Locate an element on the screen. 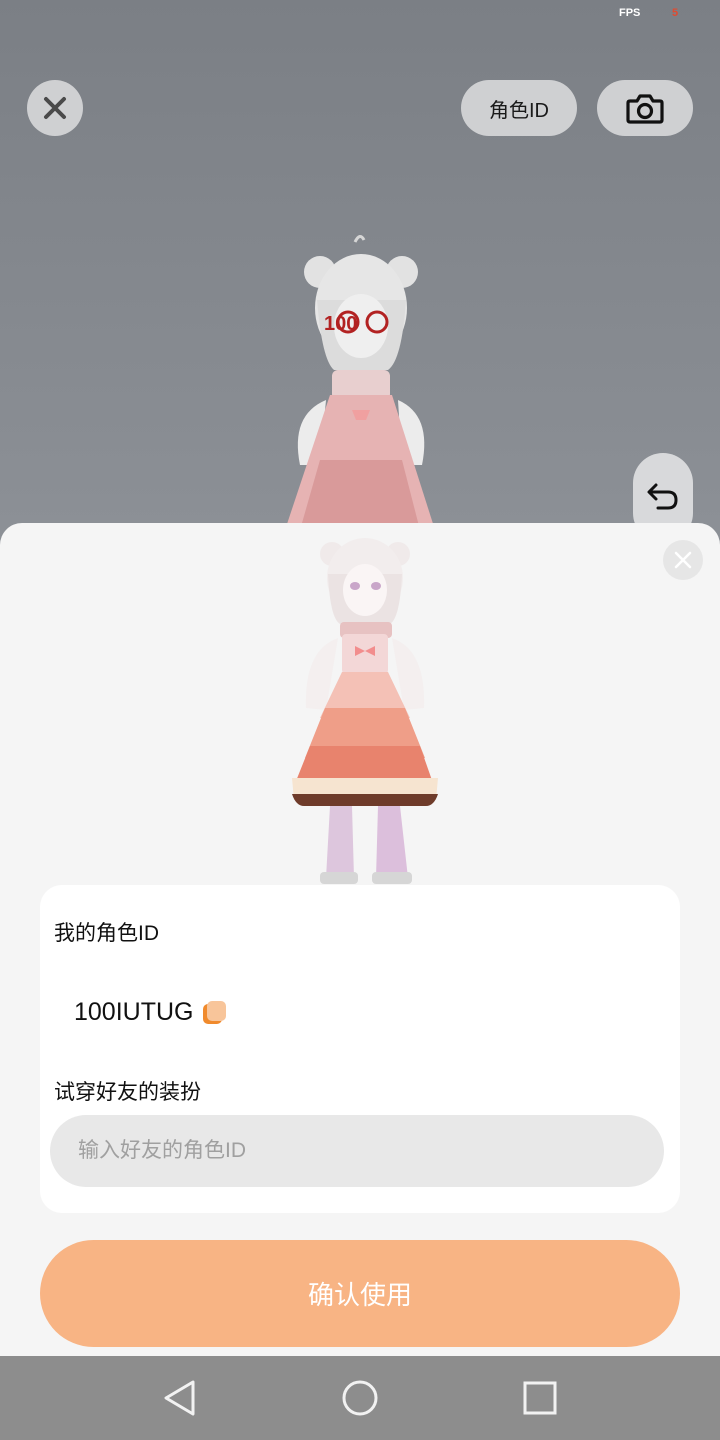  square-recent-icon is located at coordinates (540, 1398).